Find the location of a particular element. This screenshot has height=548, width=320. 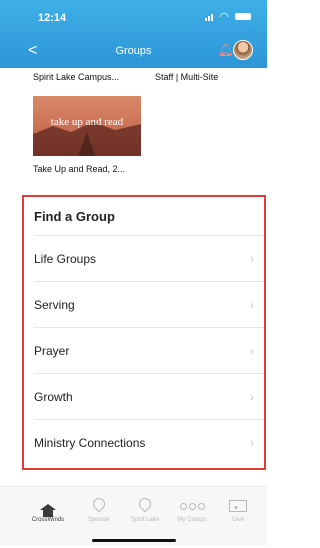

tab-label: Spencer is located at coordinates (99, 520).